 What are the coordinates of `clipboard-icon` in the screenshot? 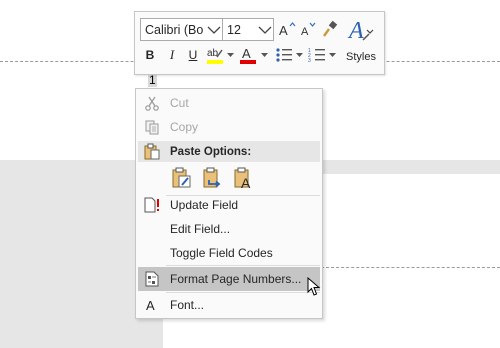 It's located at (152, 151).